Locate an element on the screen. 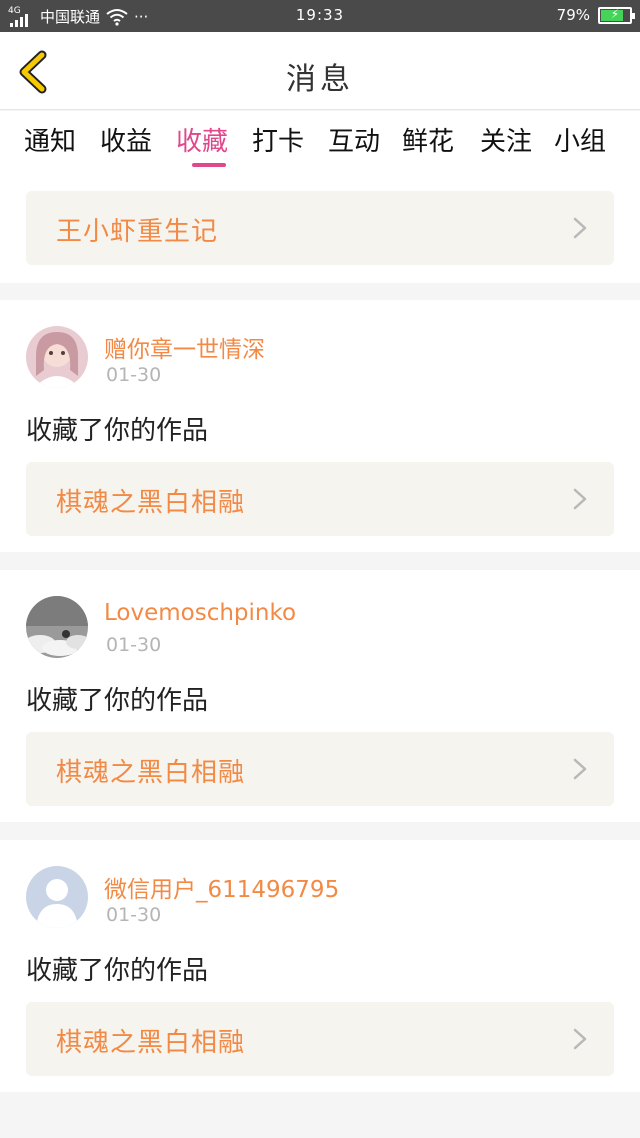 The height and width of the screenshot is (1138, 640). active-tab-indicator is located at coordinates (209, 165).